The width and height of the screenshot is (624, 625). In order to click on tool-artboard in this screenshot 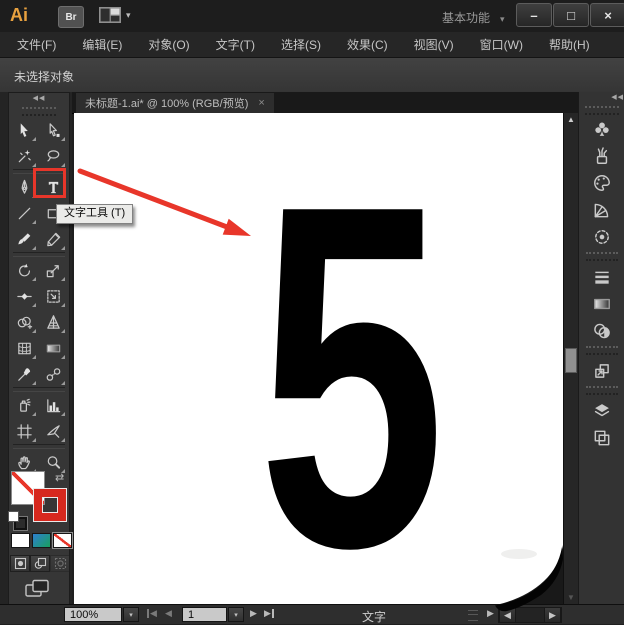, I will do `click(24, 431)`.